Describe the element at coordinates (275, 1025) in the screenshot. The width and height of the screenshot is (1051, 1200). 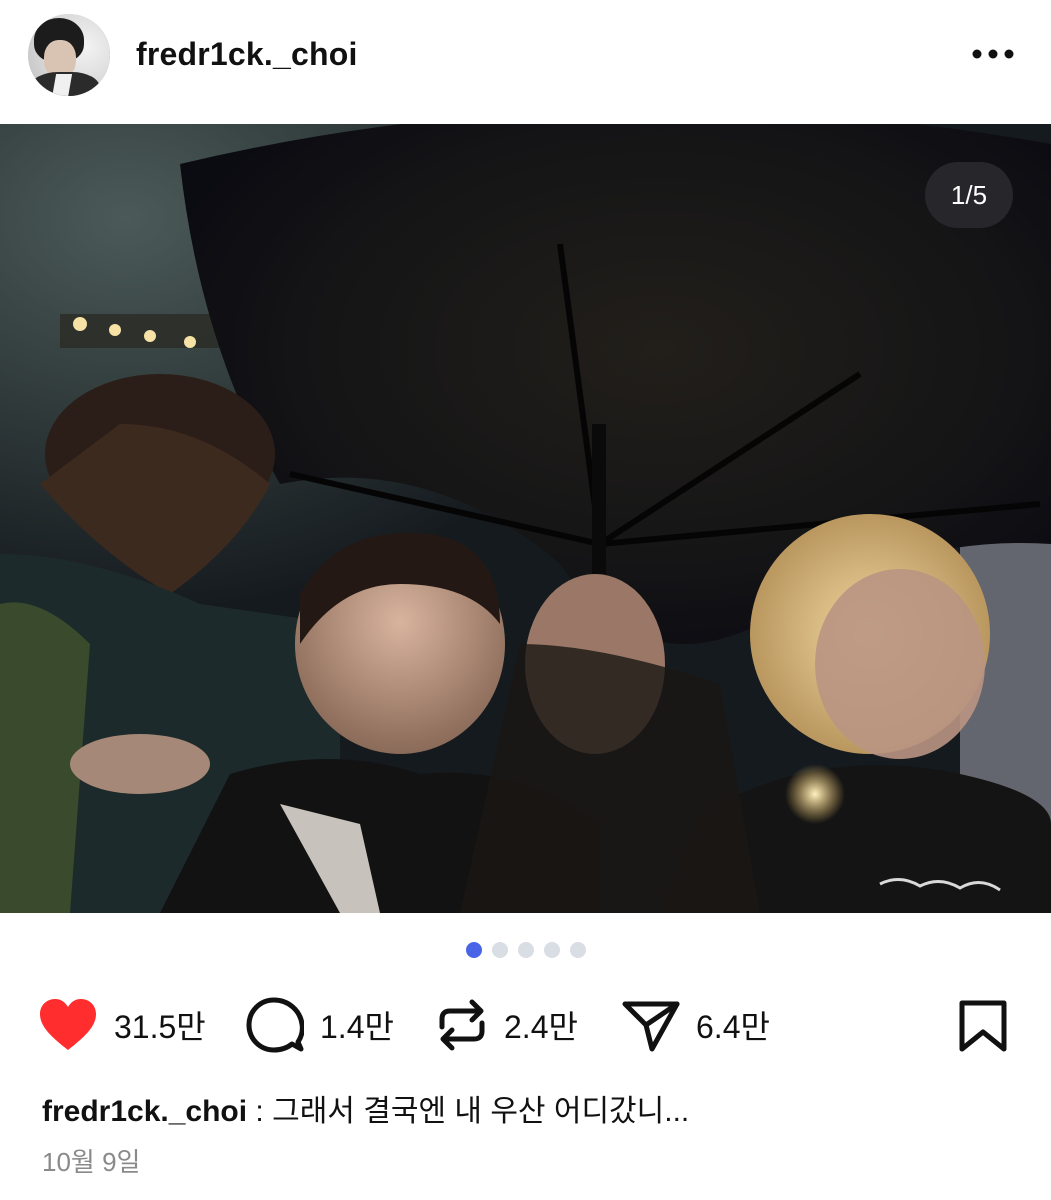
I see `comment-bubble-icon` at that location.